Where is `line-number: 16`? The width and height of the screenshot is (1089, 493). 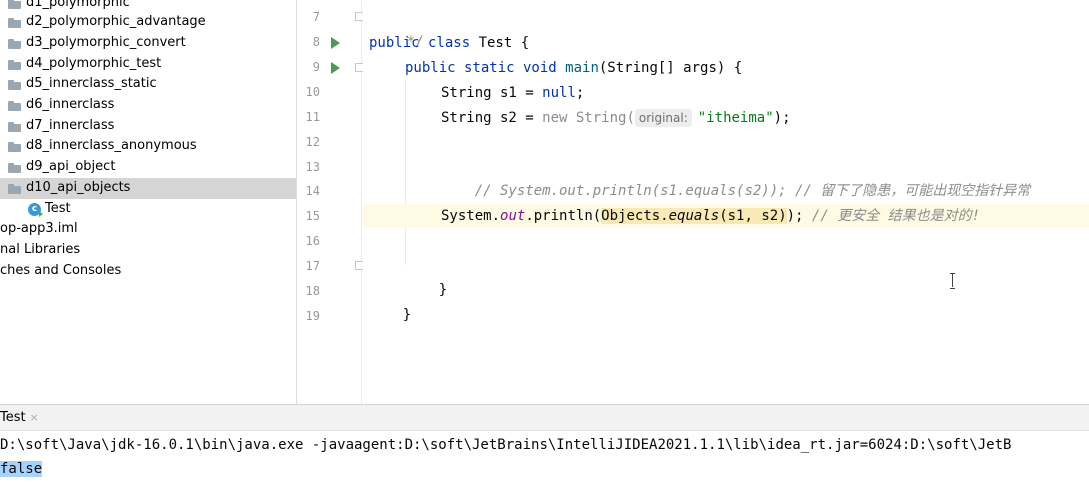 line-number: 16 is located at coordinates (312, 241).